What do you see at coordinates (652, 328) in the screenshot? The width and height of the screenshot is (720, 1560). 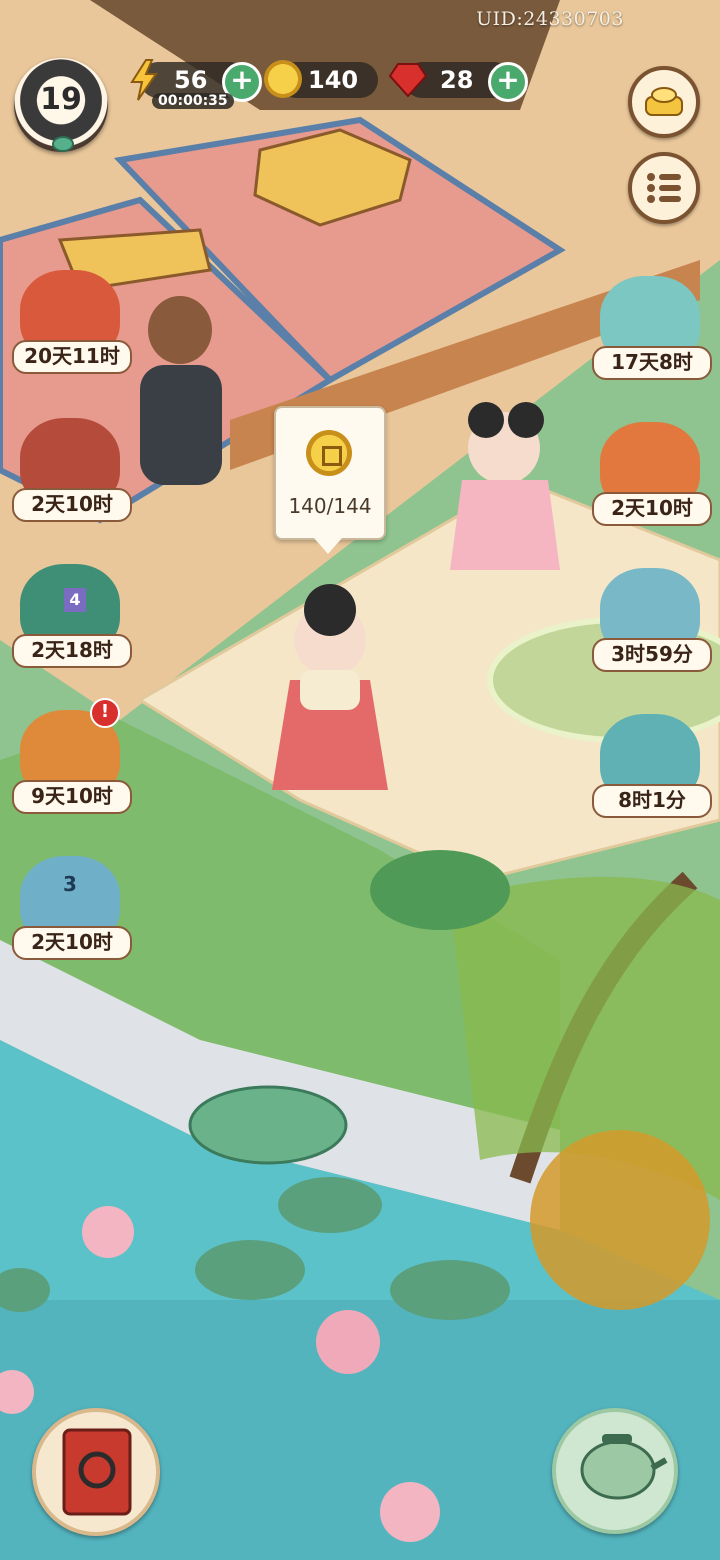 I see `event-jade-cat: 17天8时` at bounding box center [652, 328].